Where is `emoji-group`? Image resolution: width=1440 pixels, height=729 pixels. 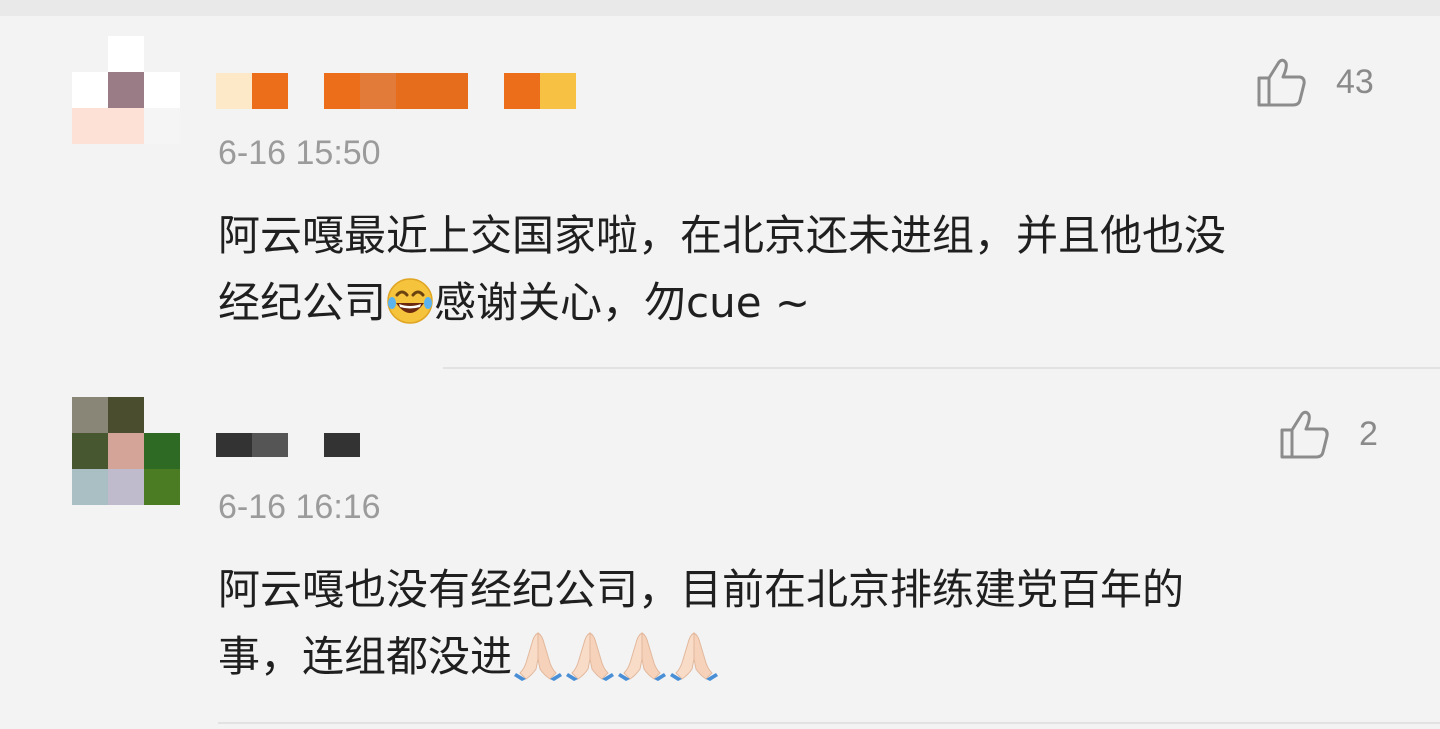
emoji-group is located at coordinates (616, 656).